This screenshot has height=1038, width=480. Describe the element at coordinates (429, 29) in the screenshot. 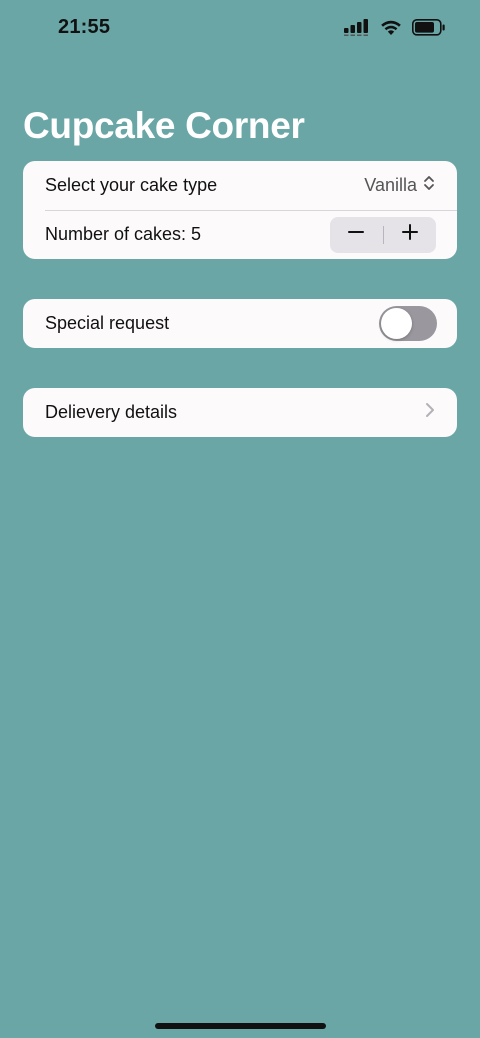

I see `battery-icon` at that location.